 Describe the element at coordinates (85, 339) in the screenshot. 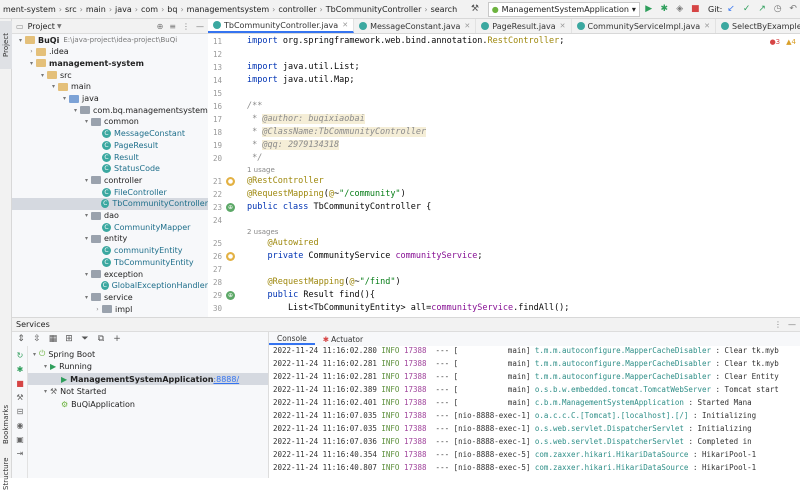

I see `filter-icon: ⏷` at that location.